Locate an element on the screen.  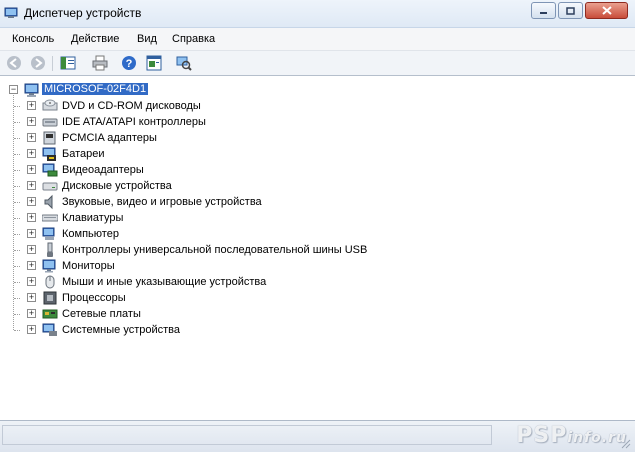
tree-item-label: Мыши и иные указывающие устройства is located at coordinates (164, 282).